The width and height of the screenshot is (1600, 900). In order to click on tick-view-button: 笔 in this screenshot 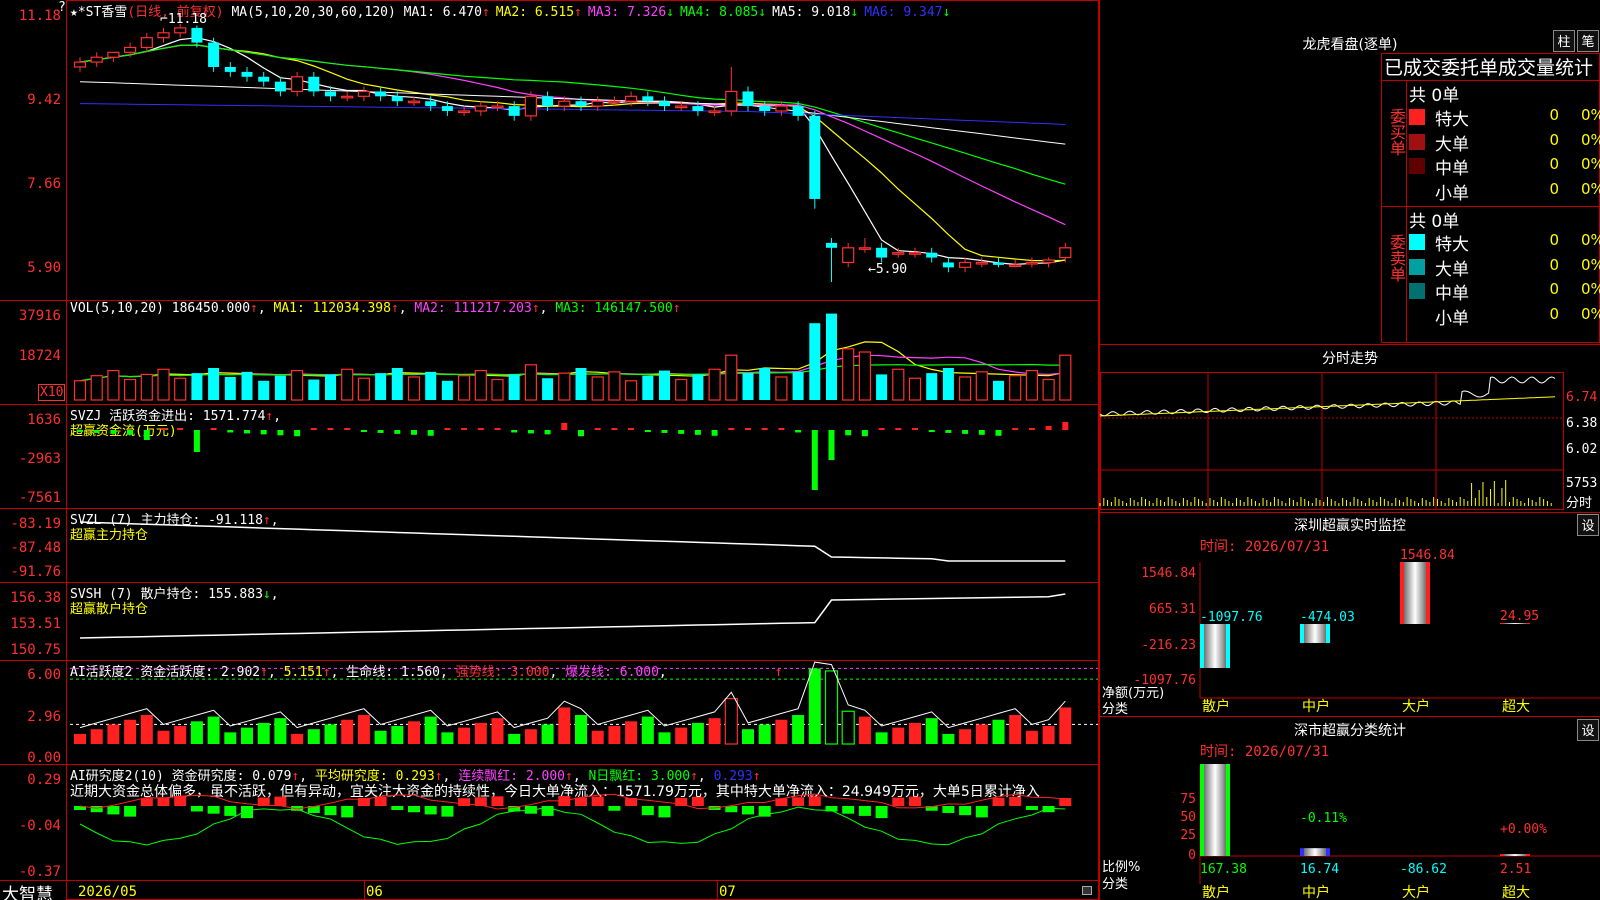, I will do `click(1588, 41)`.